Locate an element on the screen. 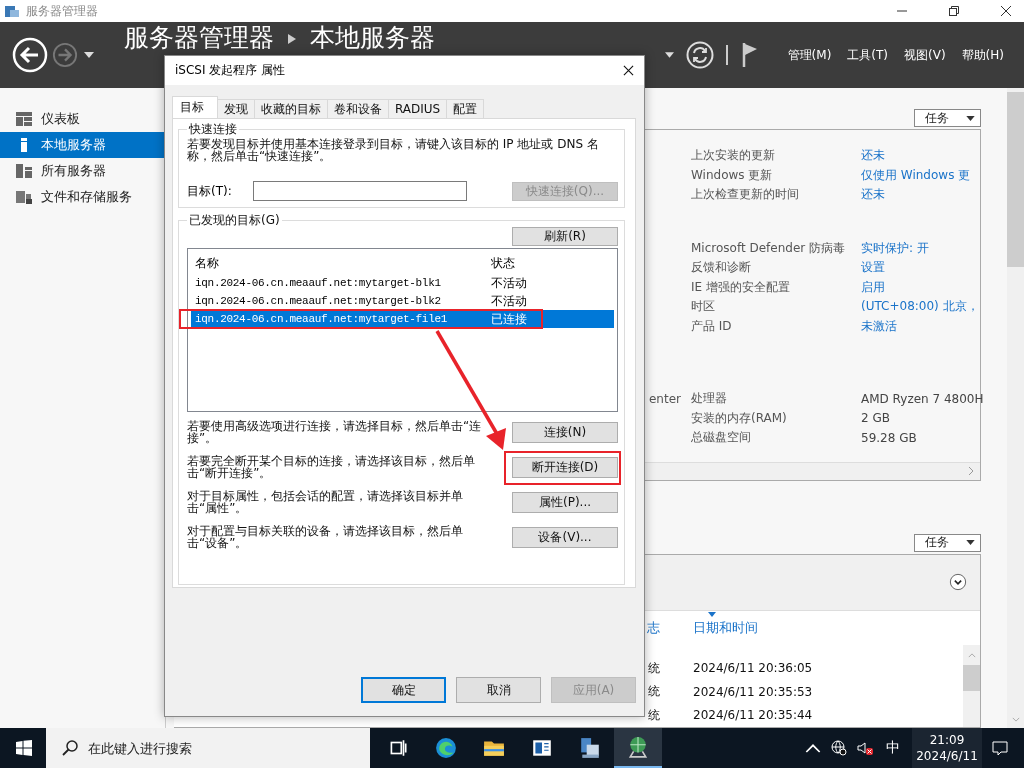 The width and height of the screenshot is (1024, 768). sidebar-item: 所有服务器 is located at coordinates (82, 171).